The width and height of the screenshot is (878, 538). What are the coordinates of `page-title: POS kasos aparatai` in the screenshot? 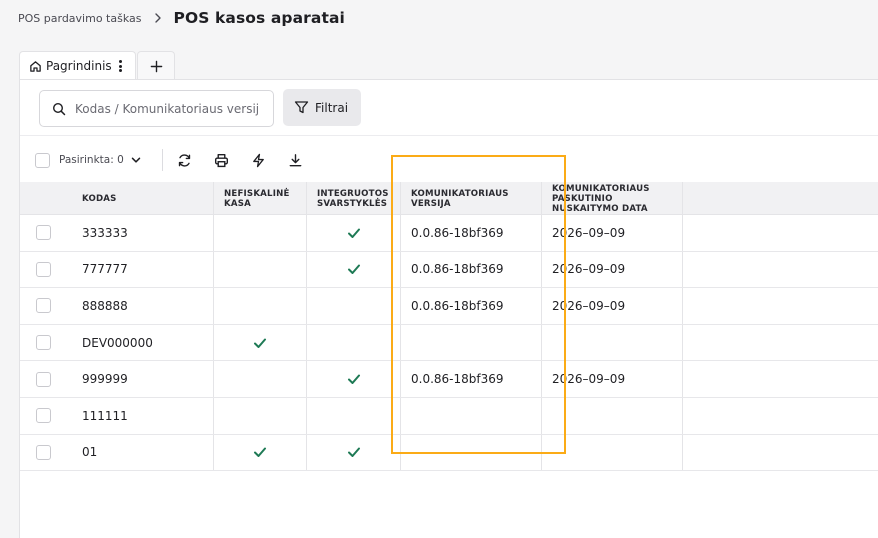 It's located at (259, 18).